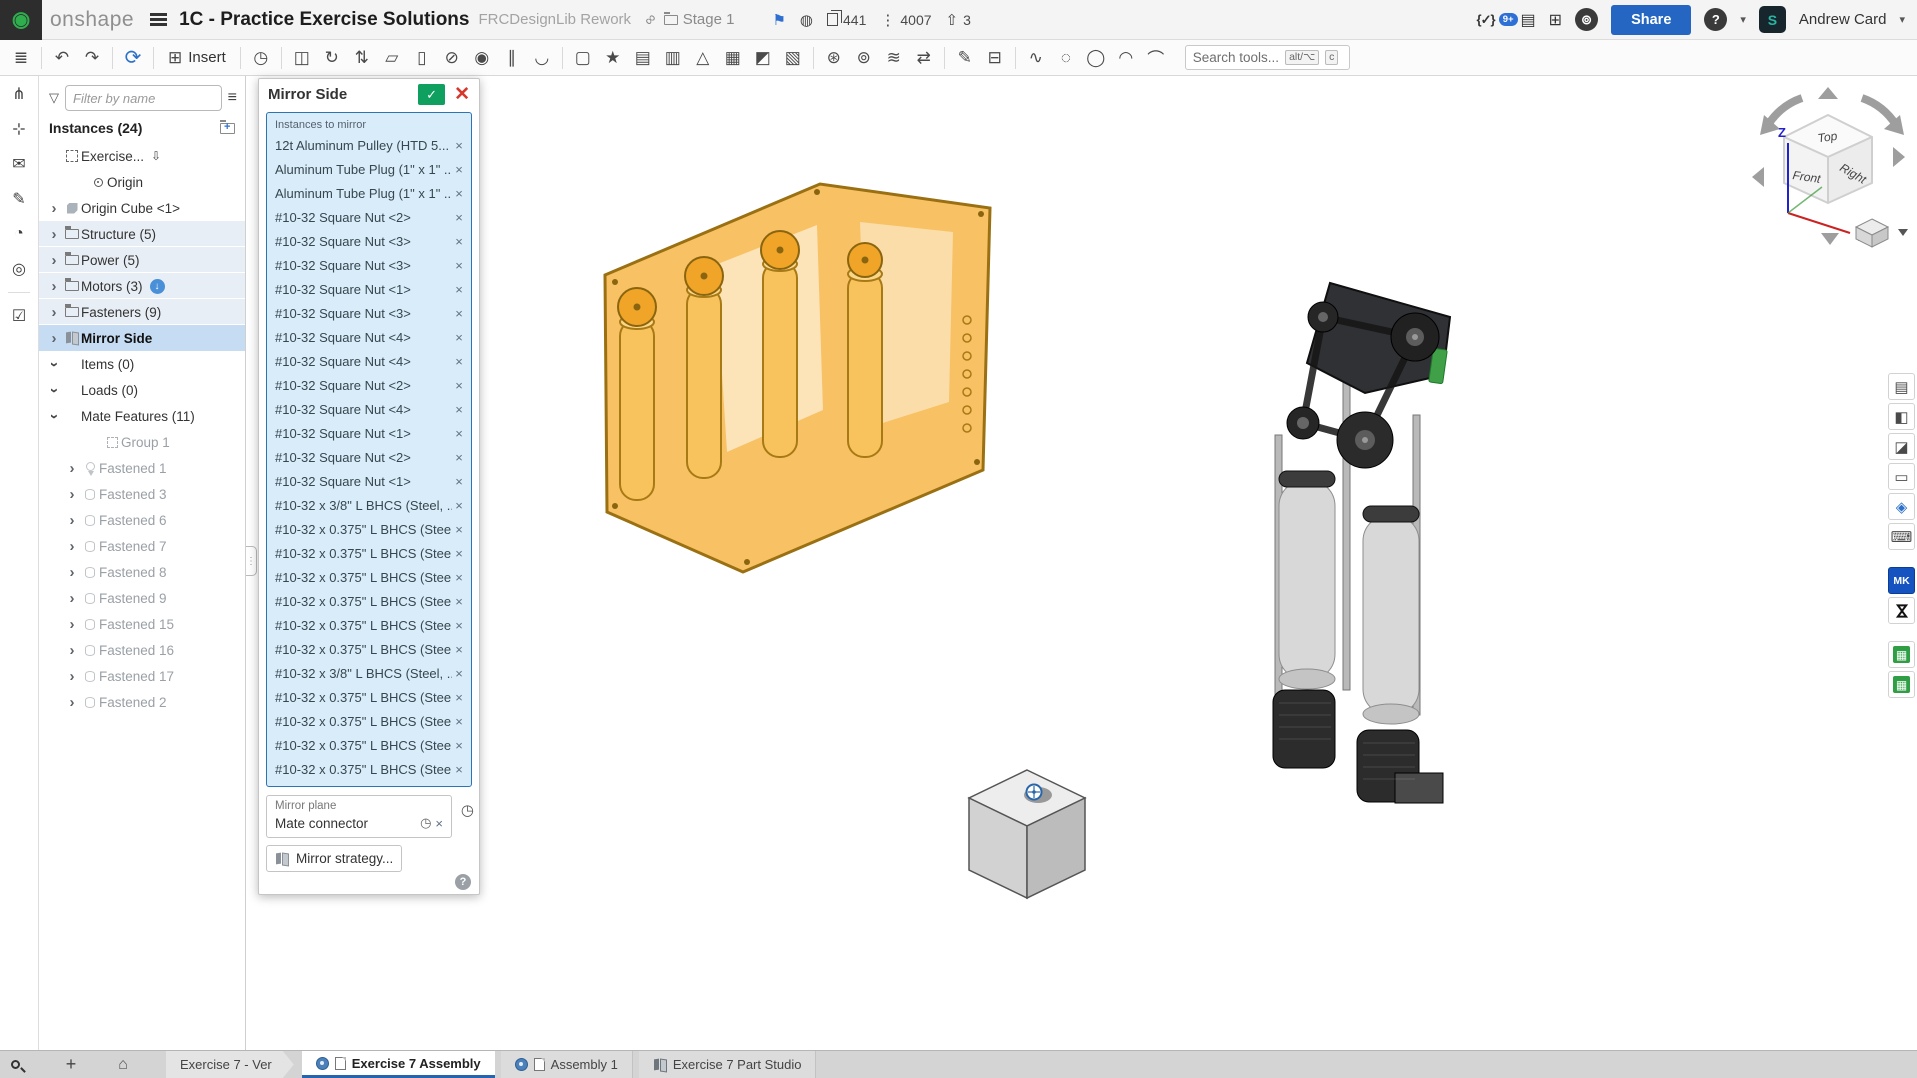 The width and height of the screenshot is (1917, 1078). Describe the element at coordinates (1901, 654) in the screenshot. I see `sheet-app-icon: ▦` at that location.